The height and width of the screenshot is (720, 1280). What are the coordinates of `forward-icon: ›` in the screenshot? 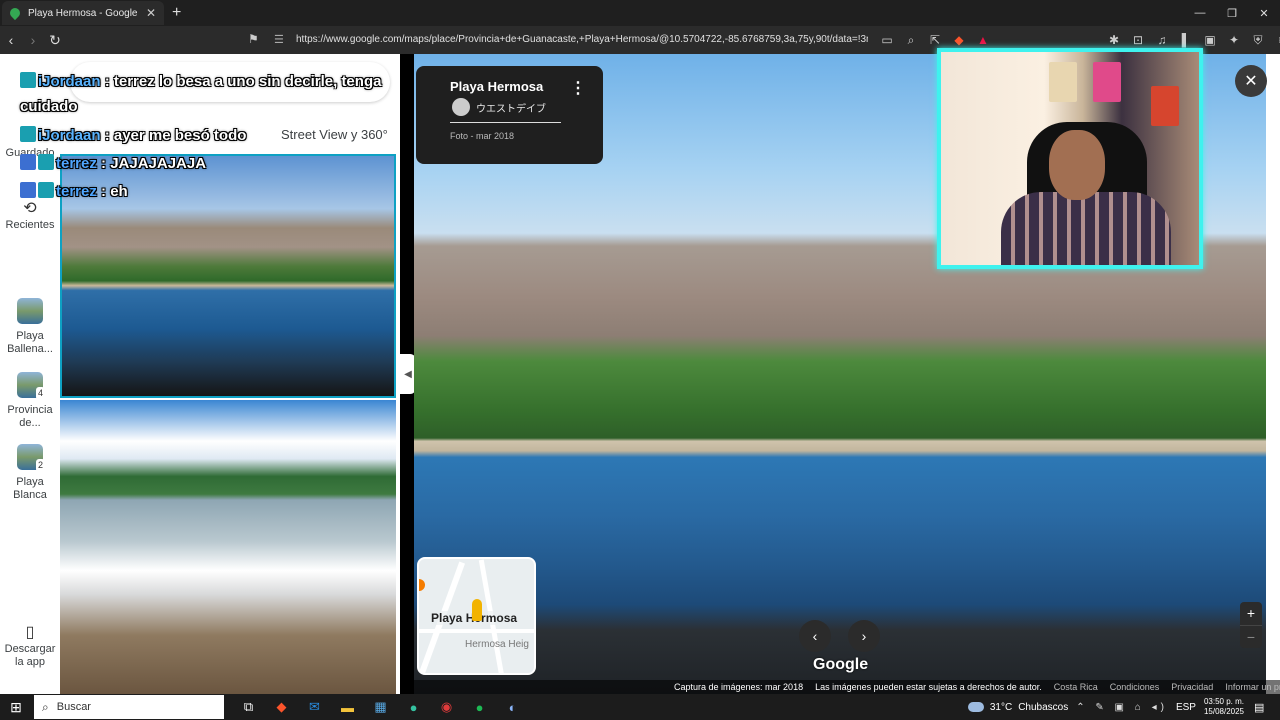 It's located at (33, 40).